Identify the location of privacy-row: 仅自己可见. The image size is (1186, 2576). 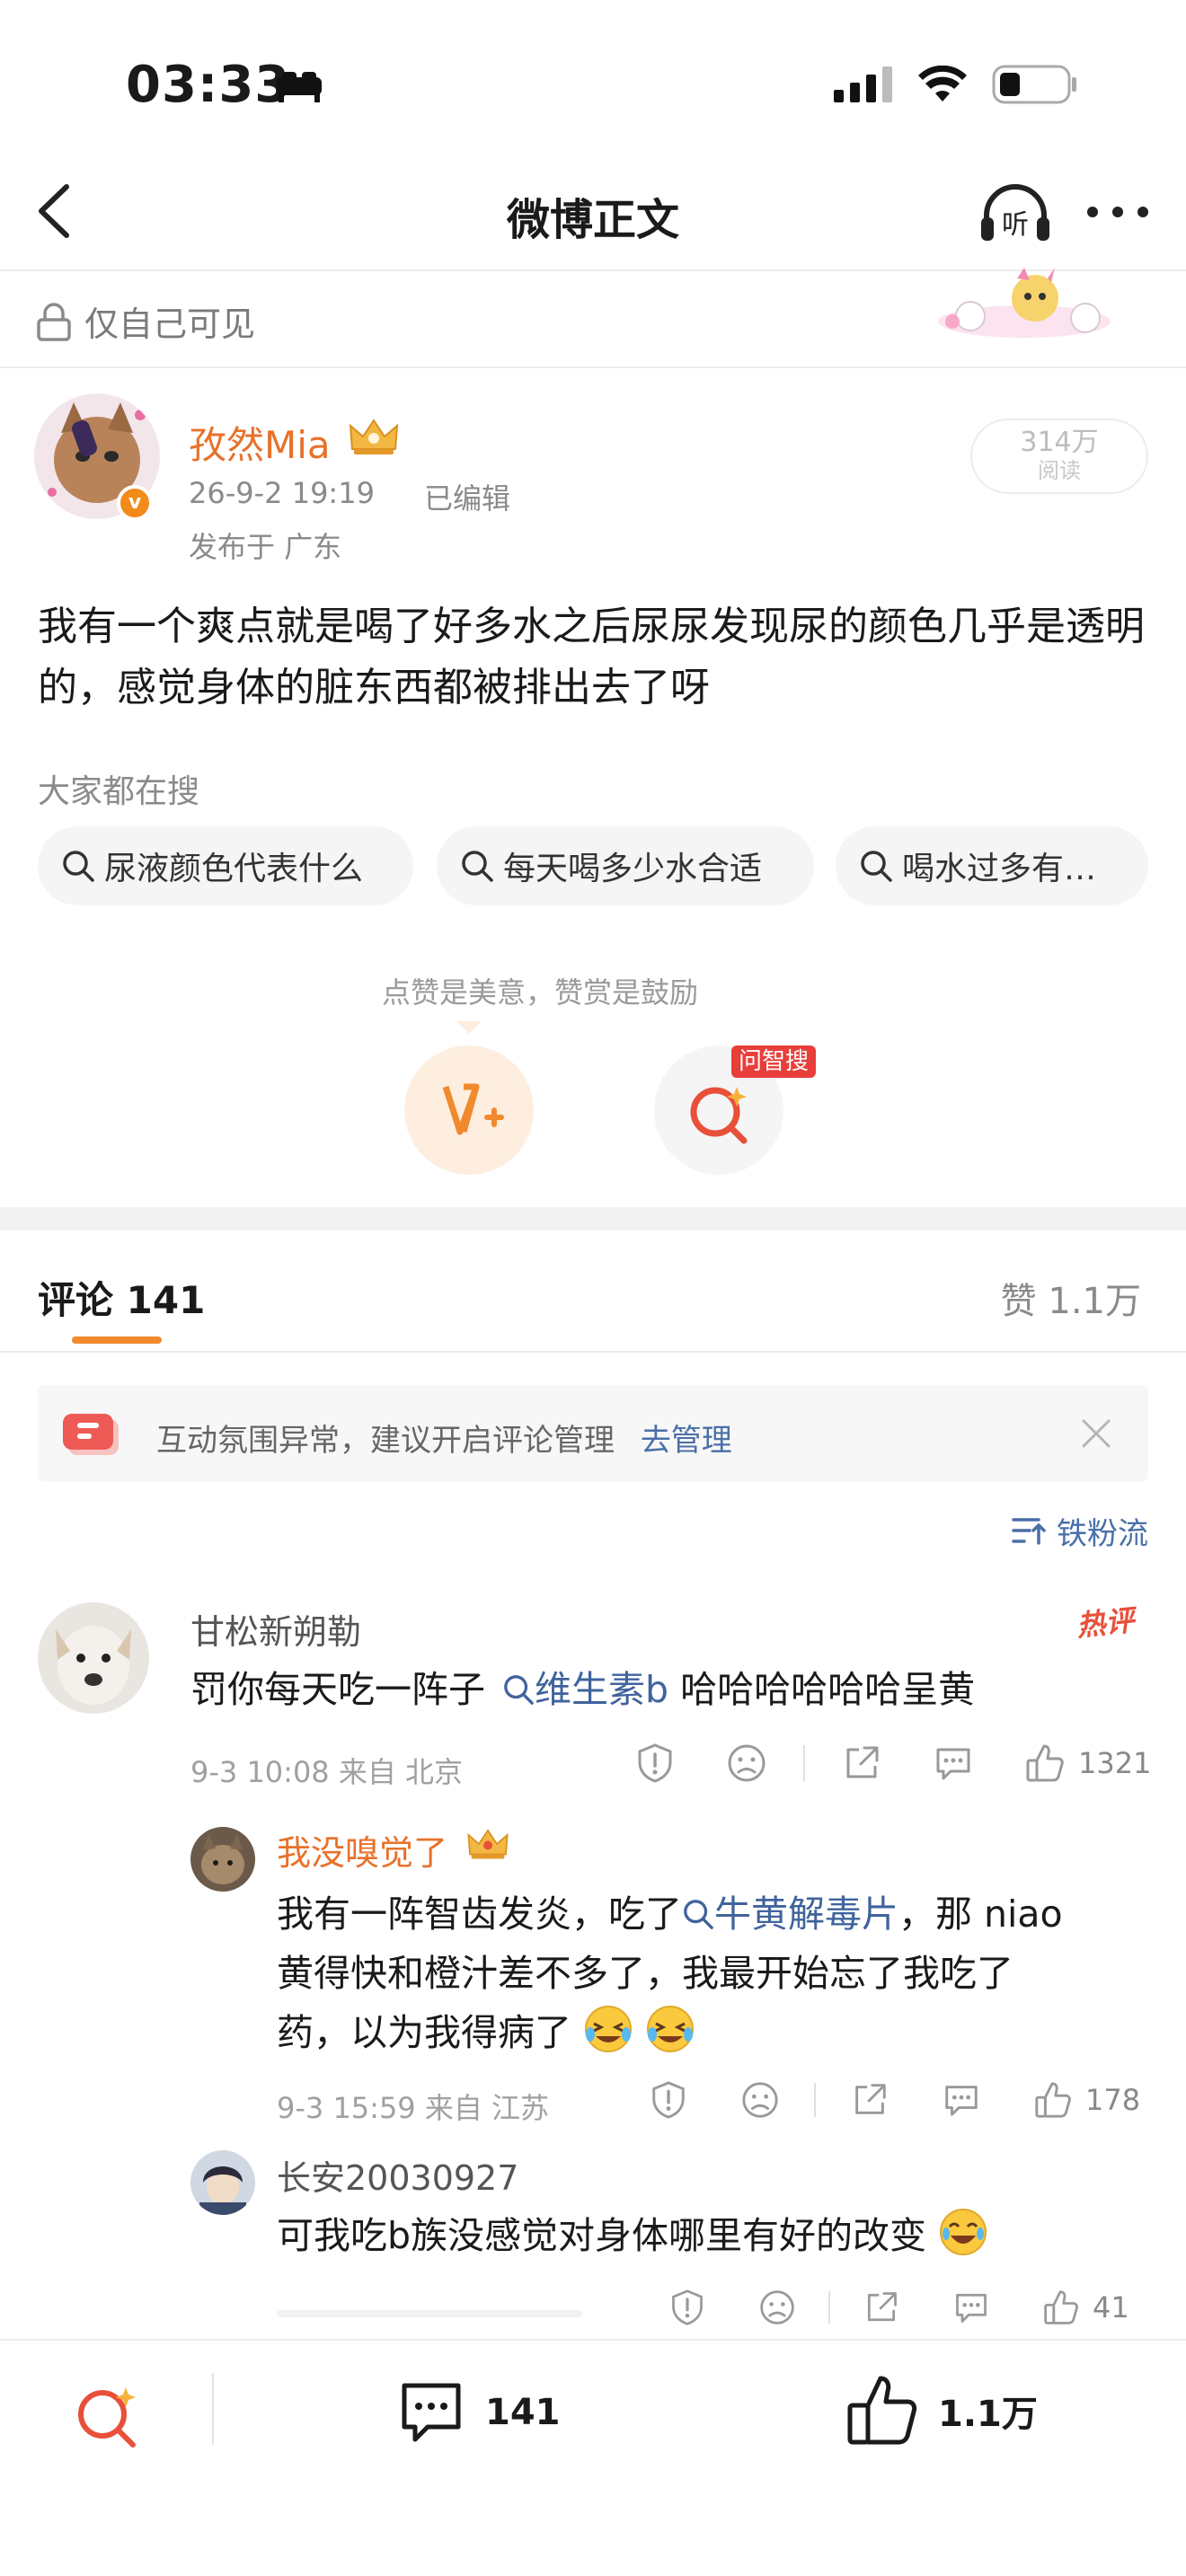
(145, 321).